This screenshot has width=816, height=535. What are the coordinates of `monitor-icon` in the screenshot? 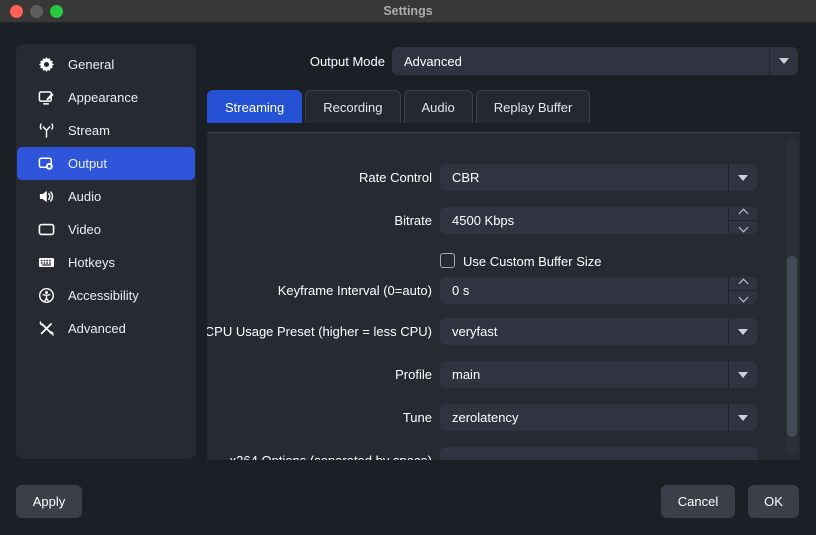 It's located at (46, 230).